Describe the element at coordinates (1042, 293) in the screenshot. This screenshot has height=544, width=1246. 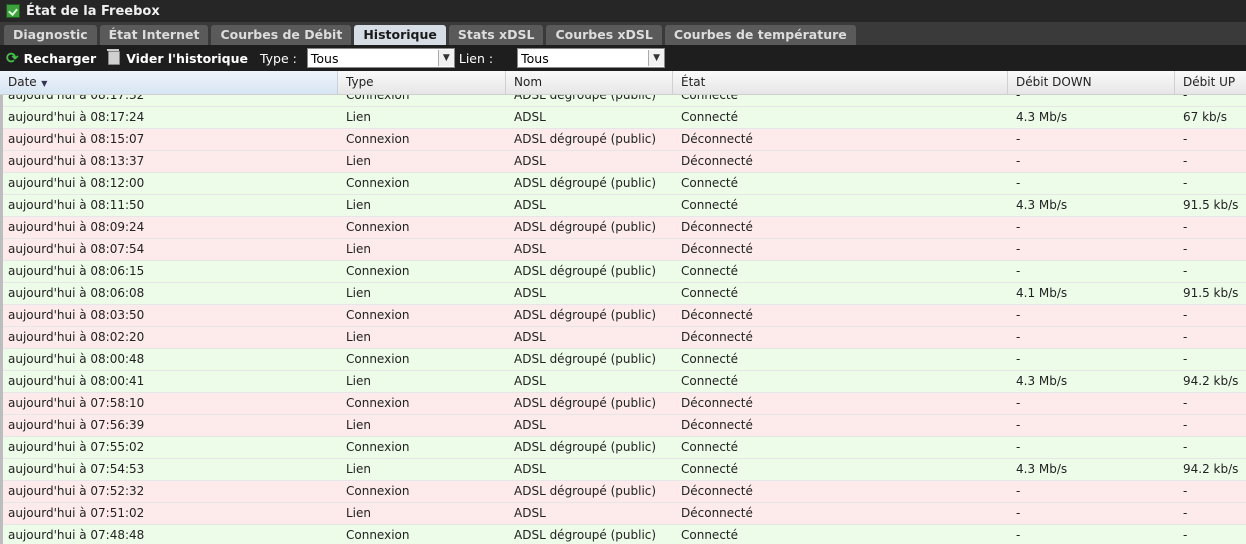
I see `row-debit-down: 4.1 Mb/s` at that location.